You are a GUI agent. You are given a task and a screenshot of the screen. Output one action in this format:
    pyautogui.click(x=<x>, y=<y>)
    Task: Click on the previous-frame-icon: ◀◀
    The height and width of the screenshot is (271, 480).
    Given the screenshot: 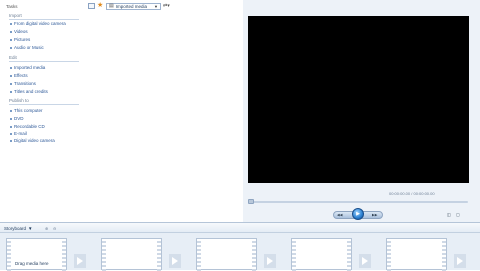 What is the action you would take?
    pyautogui.click(x=339, y=215)
    